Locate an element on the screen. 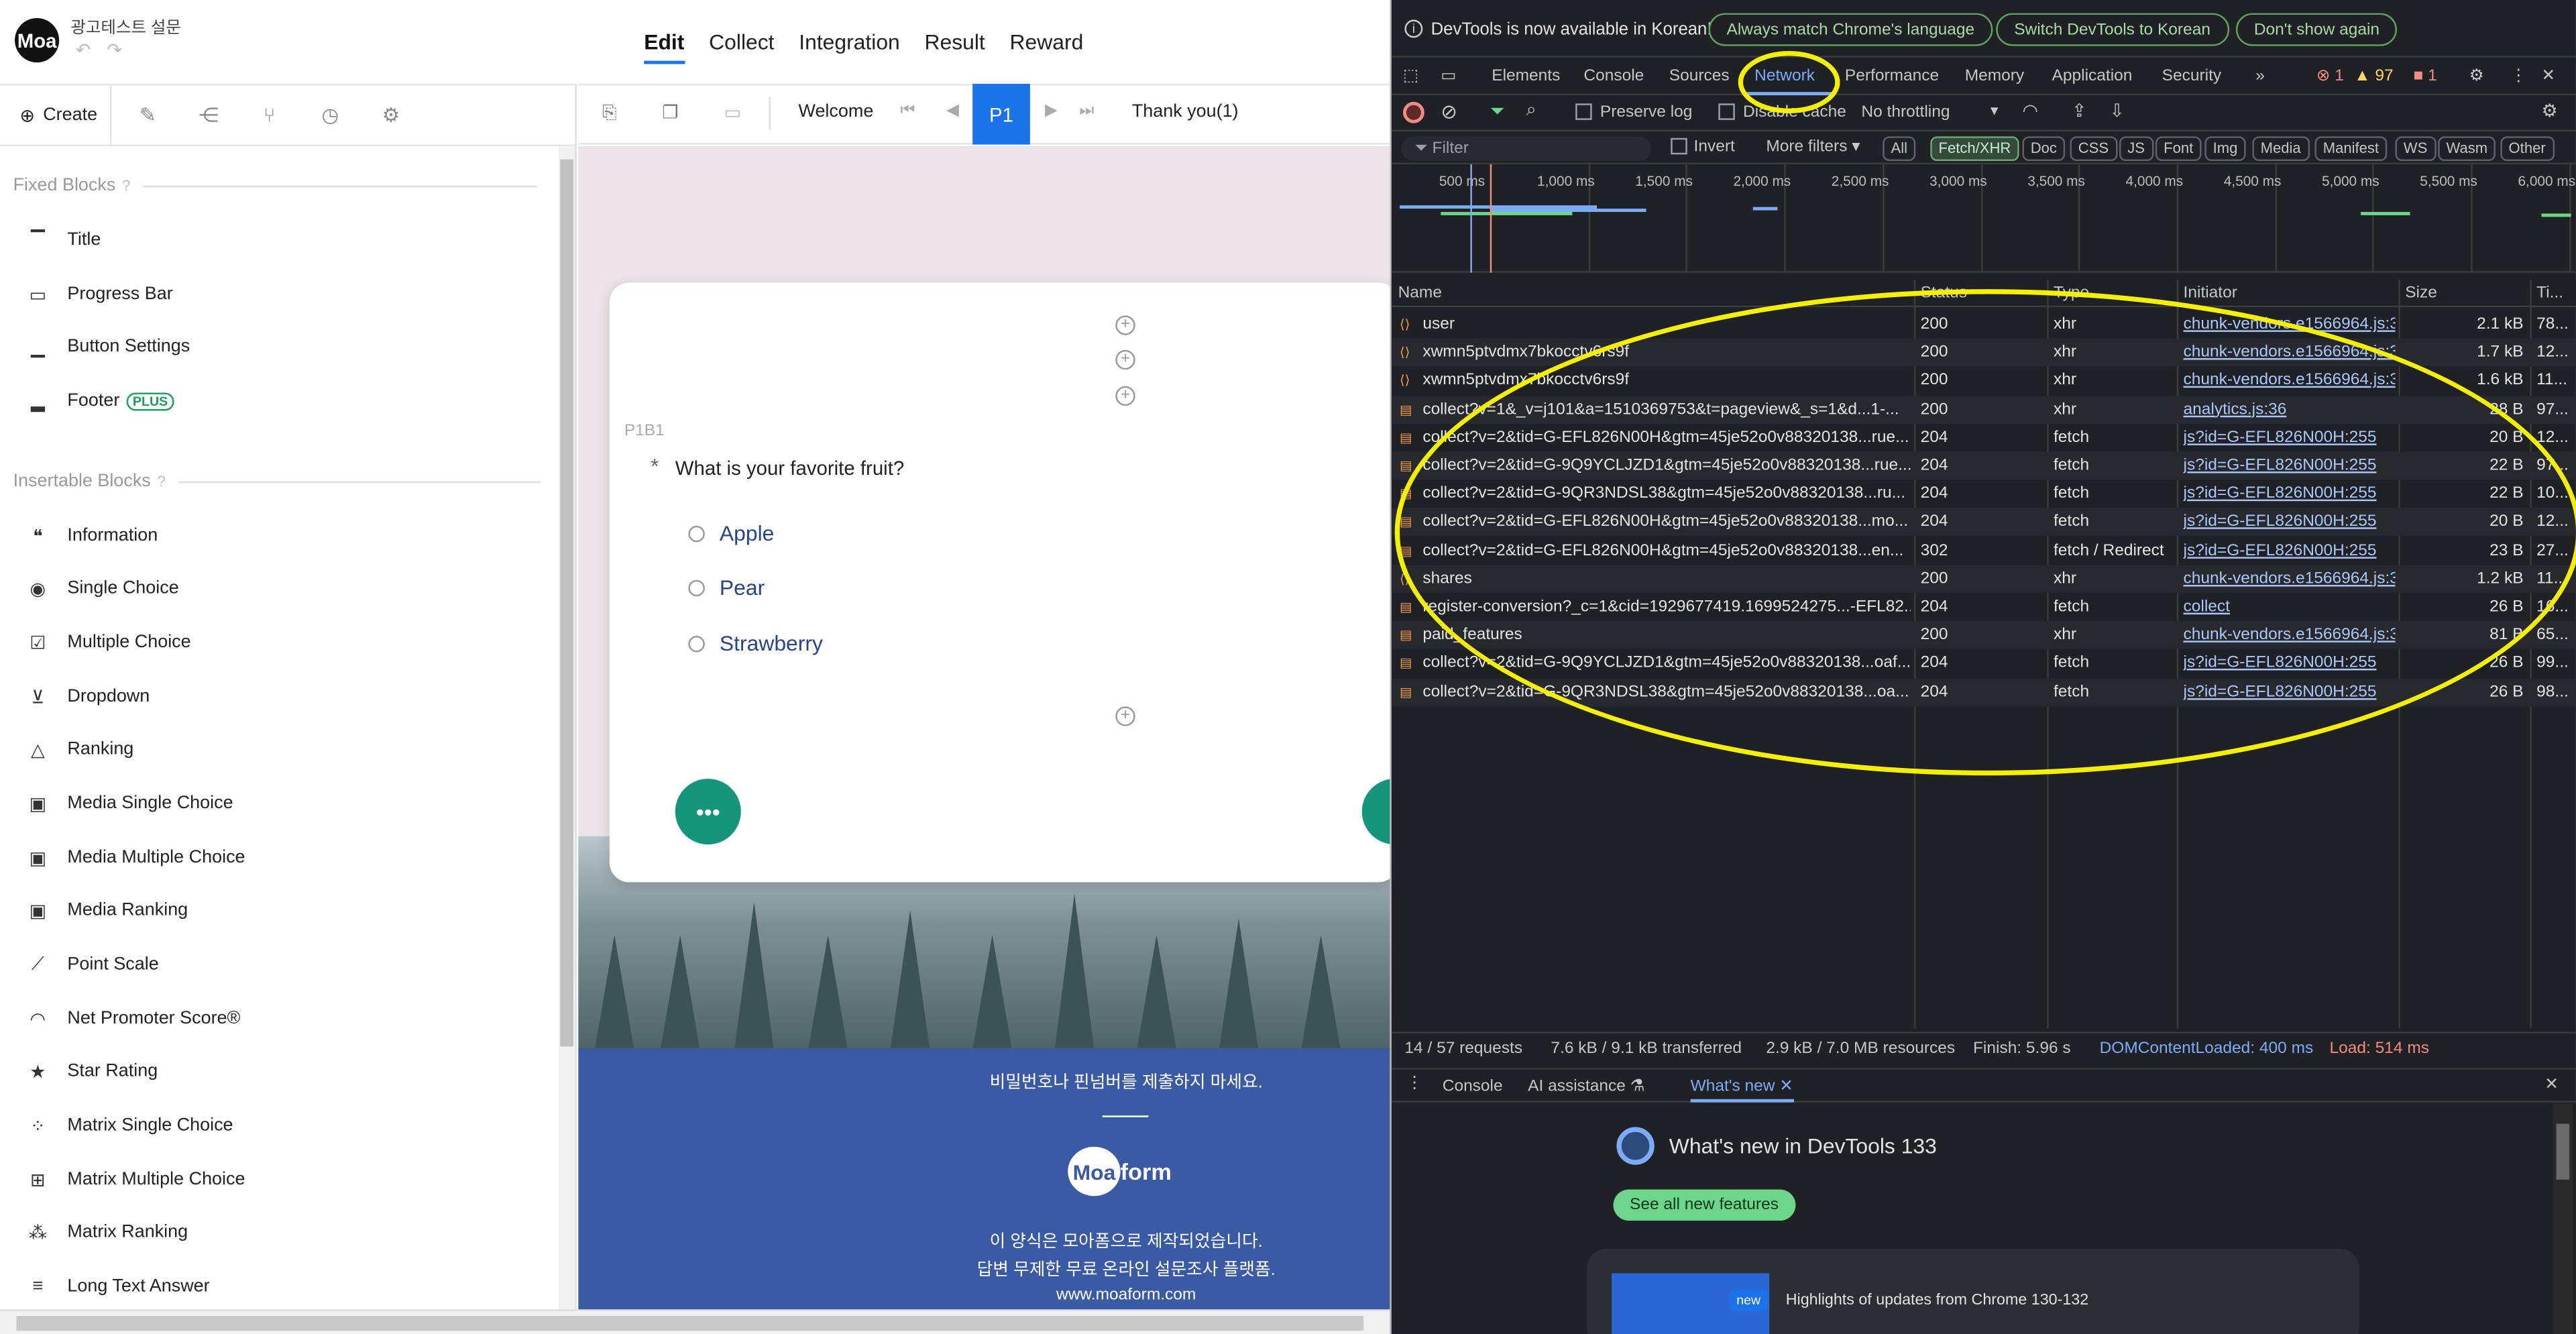 This screenshot has width=2576, height=1334. issues-count: ■ 1 is located at coordinates (2425, 76).